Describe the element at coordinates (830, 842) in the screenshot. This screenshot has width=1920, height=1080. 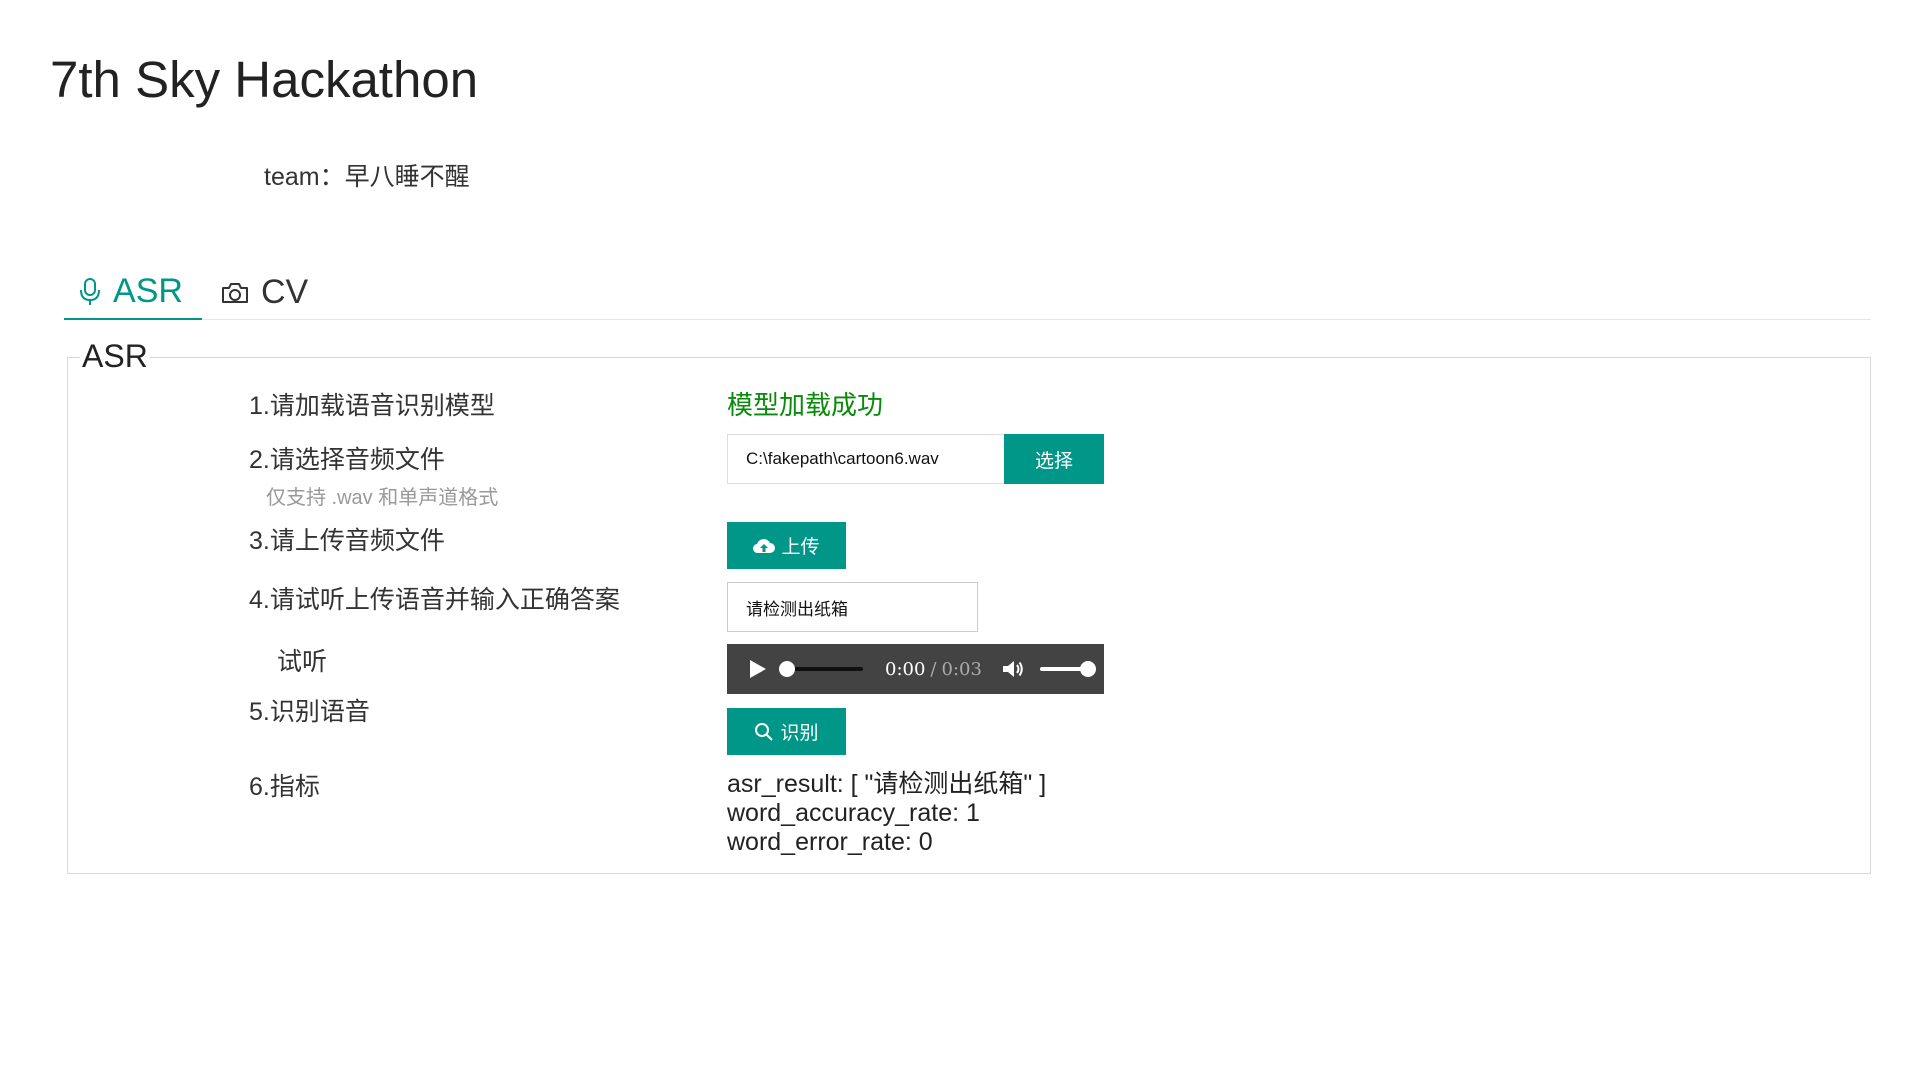
I see `word-error-rate-text: word_error_rate: 0` at that location.